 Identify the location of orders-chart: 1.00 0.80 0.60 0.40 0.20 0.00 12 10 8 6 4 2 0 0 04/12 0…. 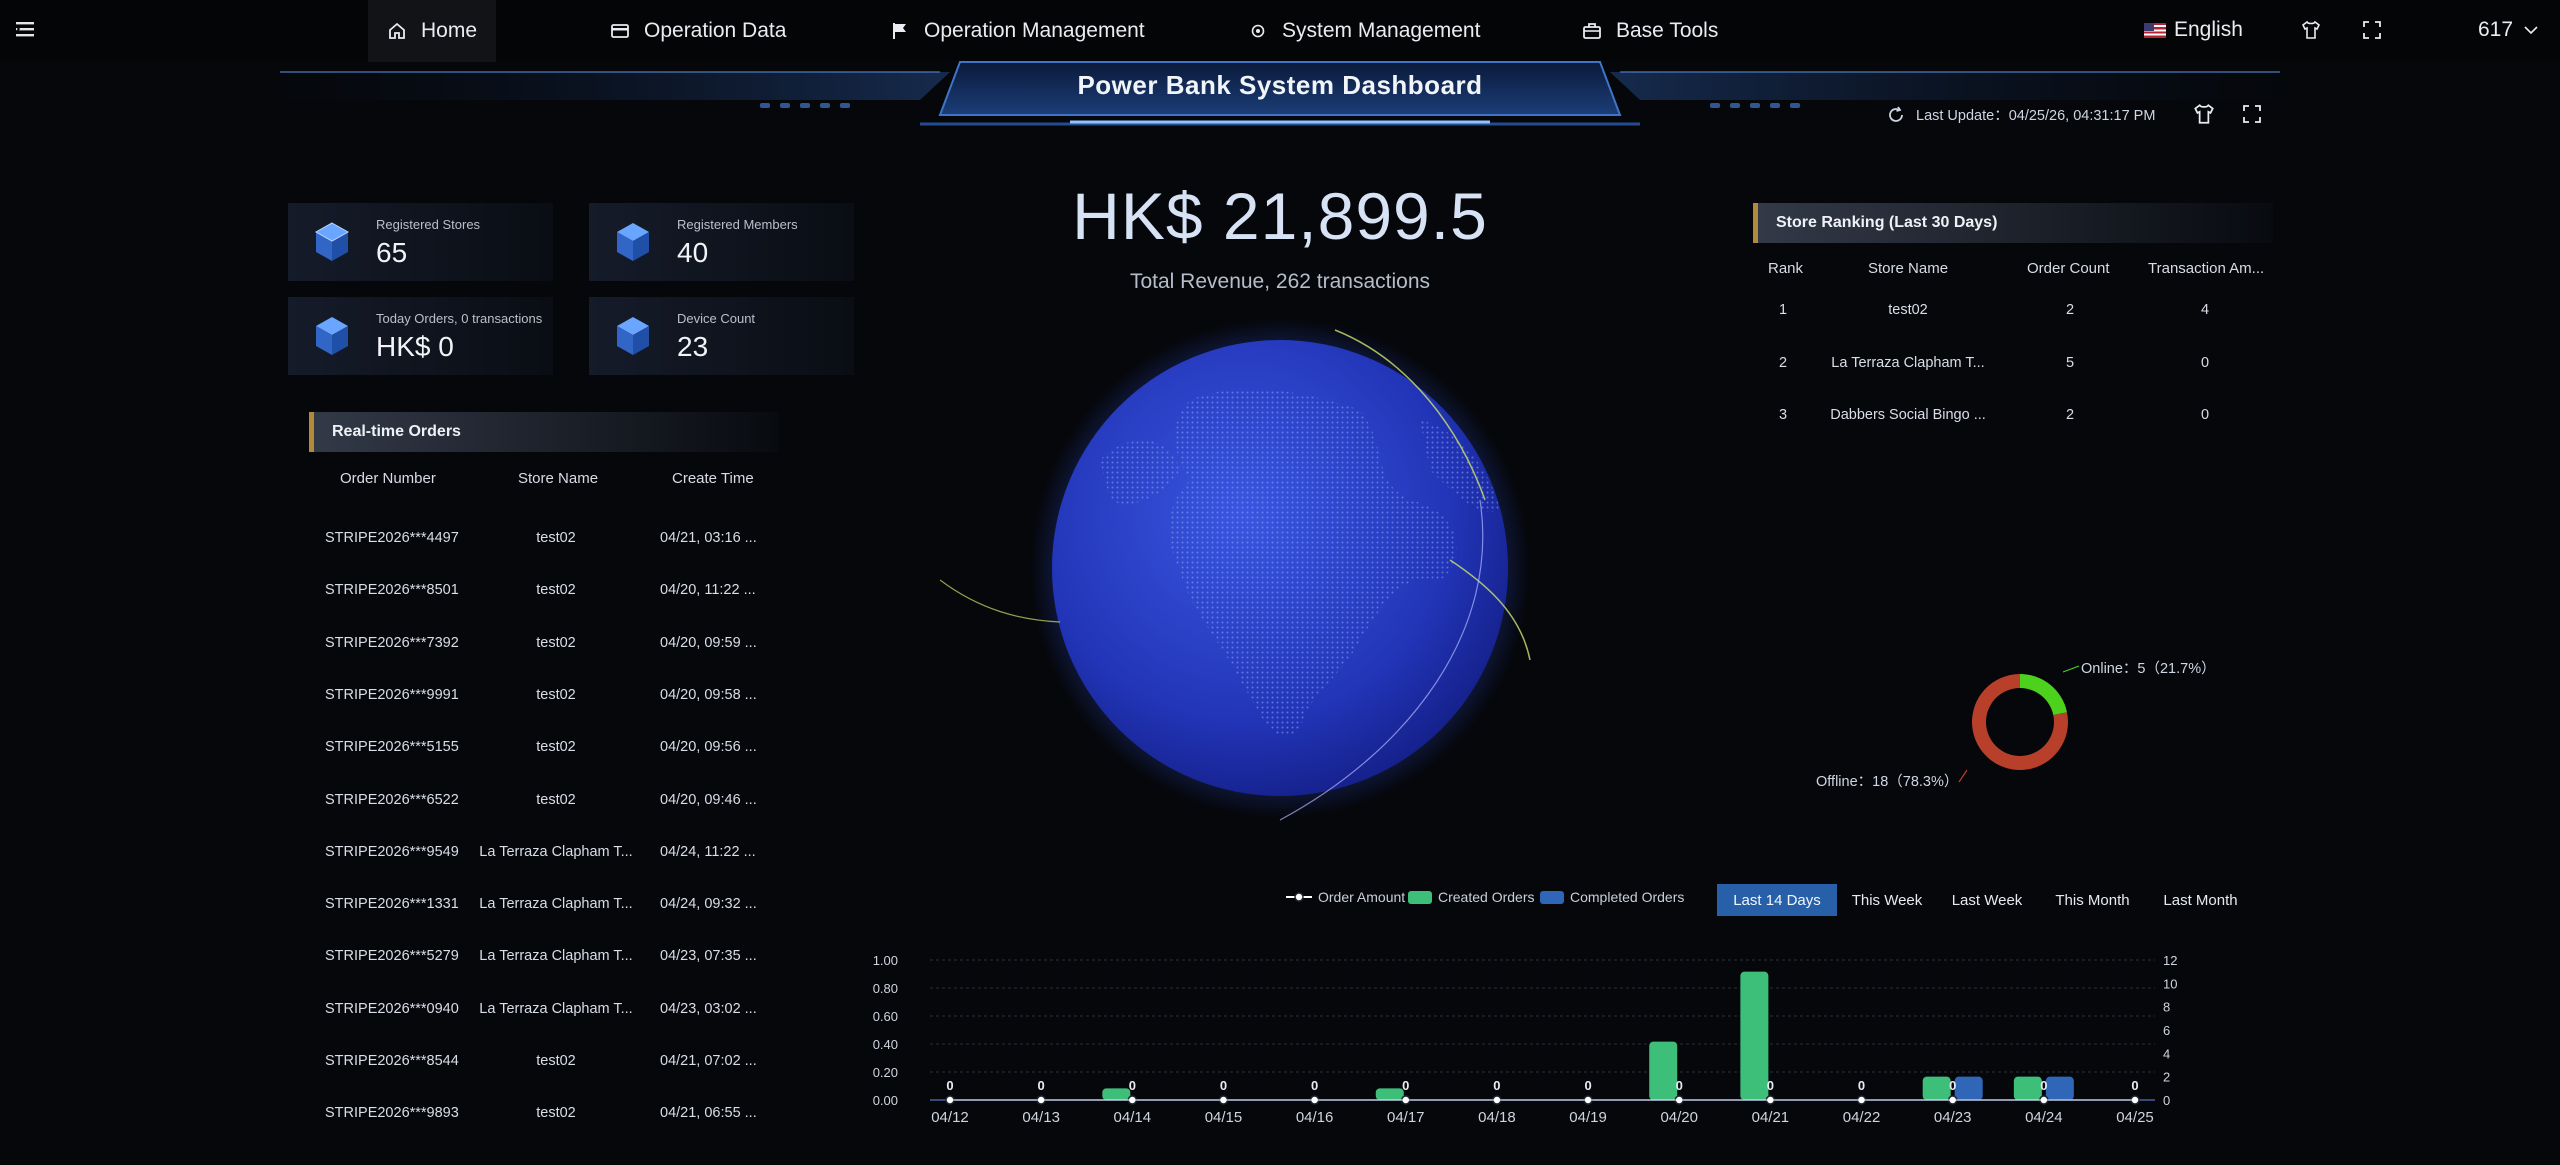
(1525, 1039).